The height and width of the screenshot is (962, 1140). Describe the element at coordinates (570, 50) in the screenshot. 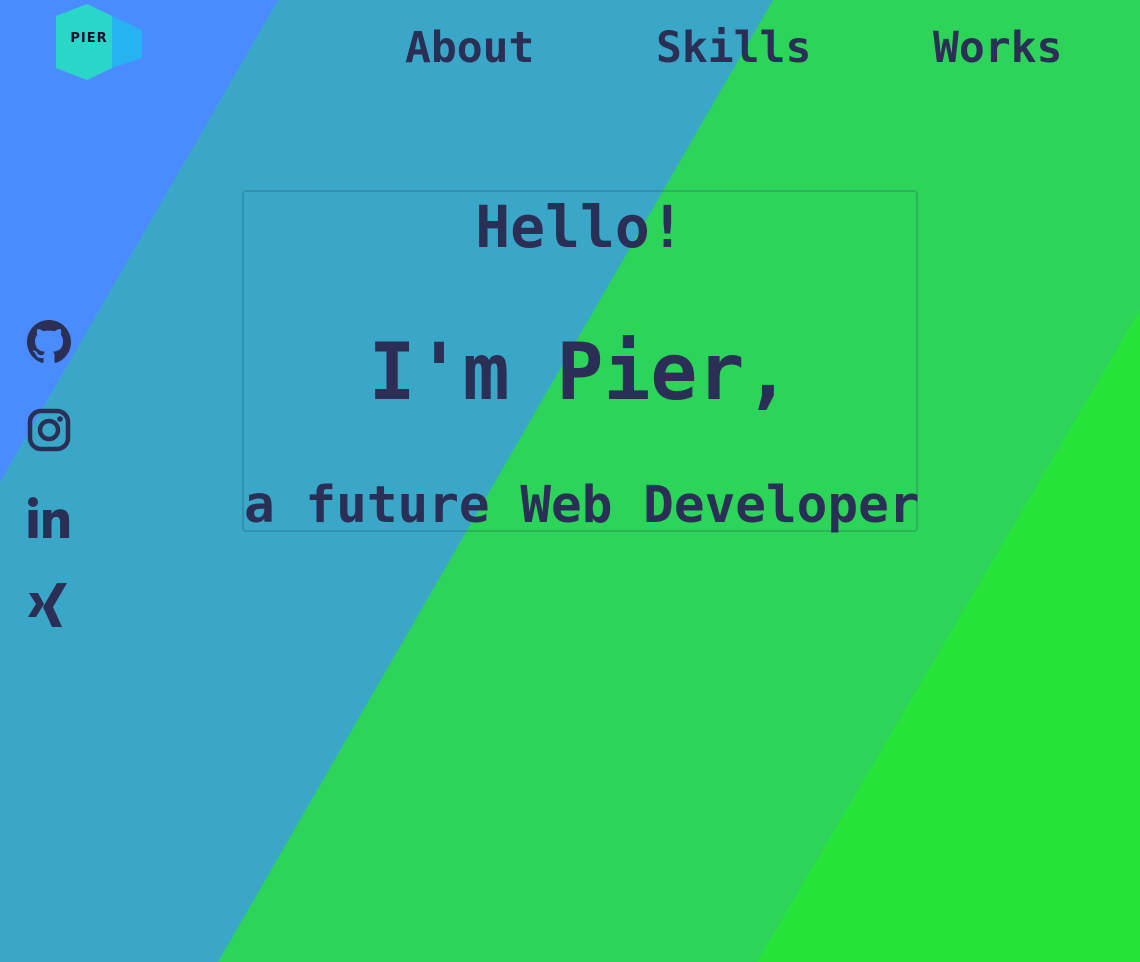

I see `main-nav: About Skills Works` at that location.